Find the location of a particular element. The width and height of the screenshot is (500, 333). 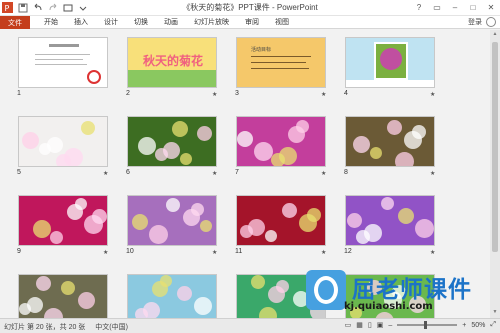

watermark-url: kj.quiaoshi.com is located at coordinates (388, 306).